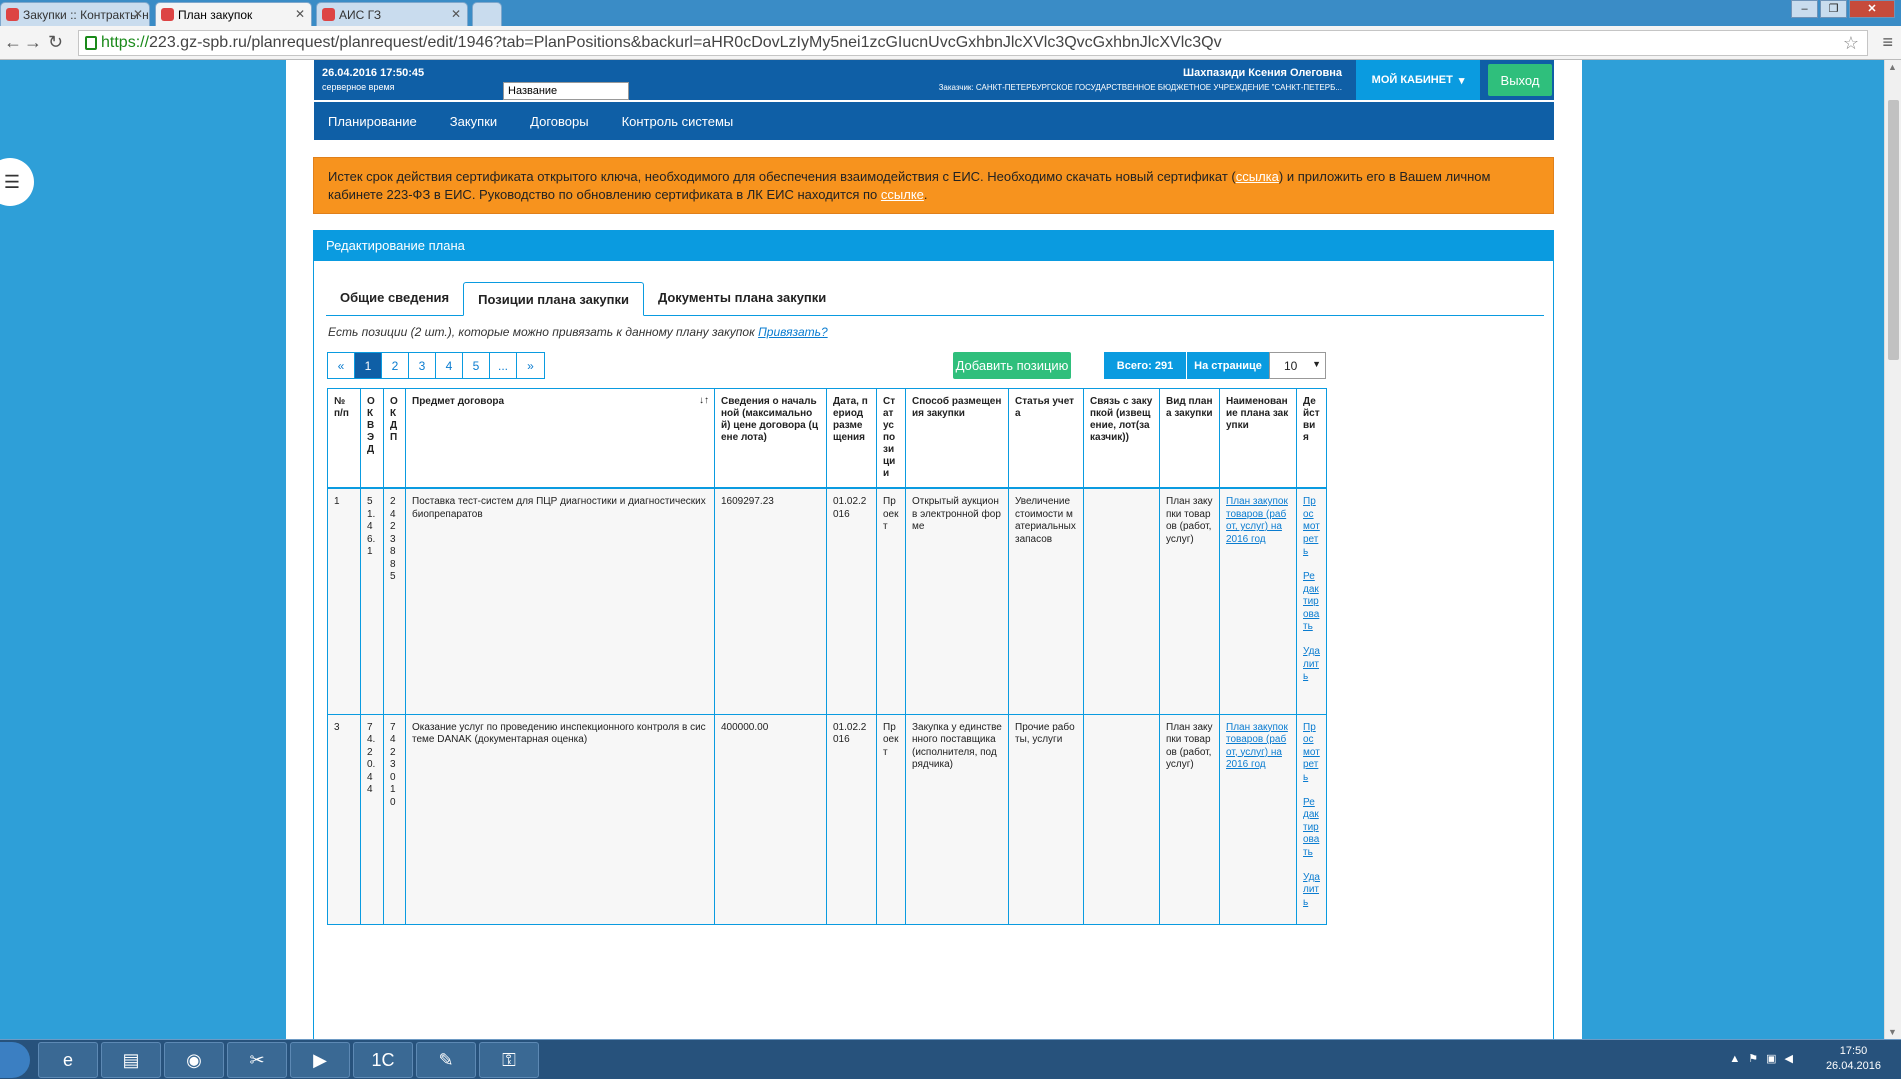  I want to click on server-datetime: 26.04.2016 17:50:45, so click(373, 73).